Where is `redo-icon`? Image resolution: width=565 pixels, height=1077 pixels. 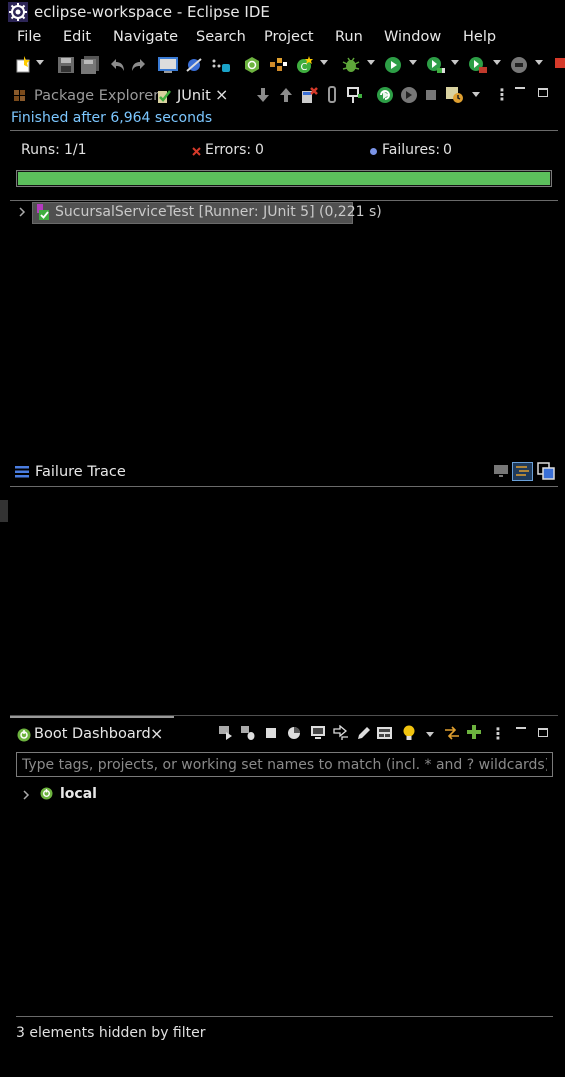
redo-icon is located at coordinates (139, 65).